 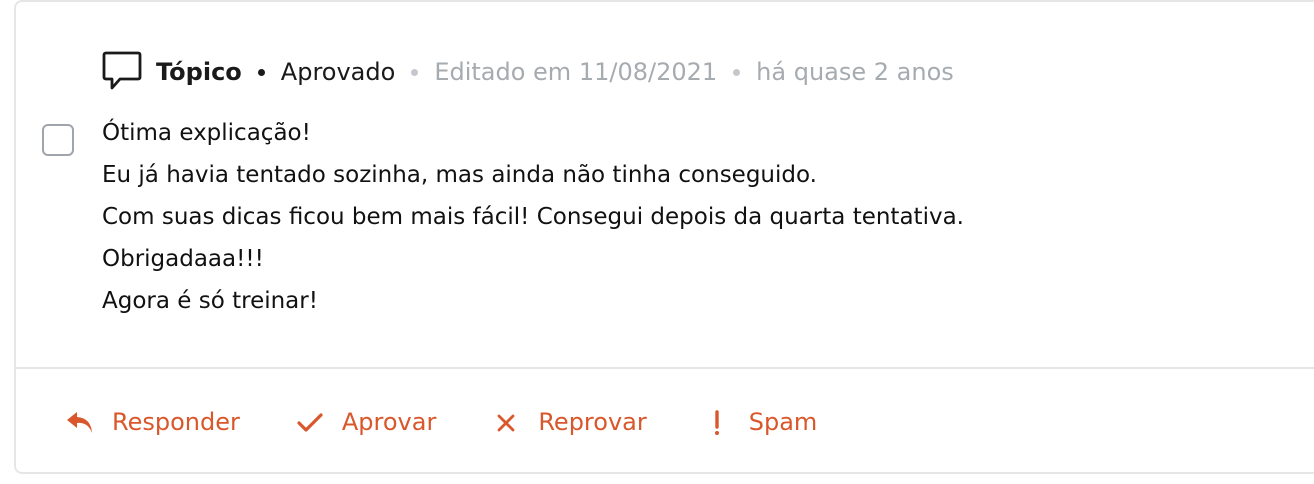 What do you see at coordinates (717, 422) in the screenshot?
I see `exclamation-icon` at bounding box center [717, 422].